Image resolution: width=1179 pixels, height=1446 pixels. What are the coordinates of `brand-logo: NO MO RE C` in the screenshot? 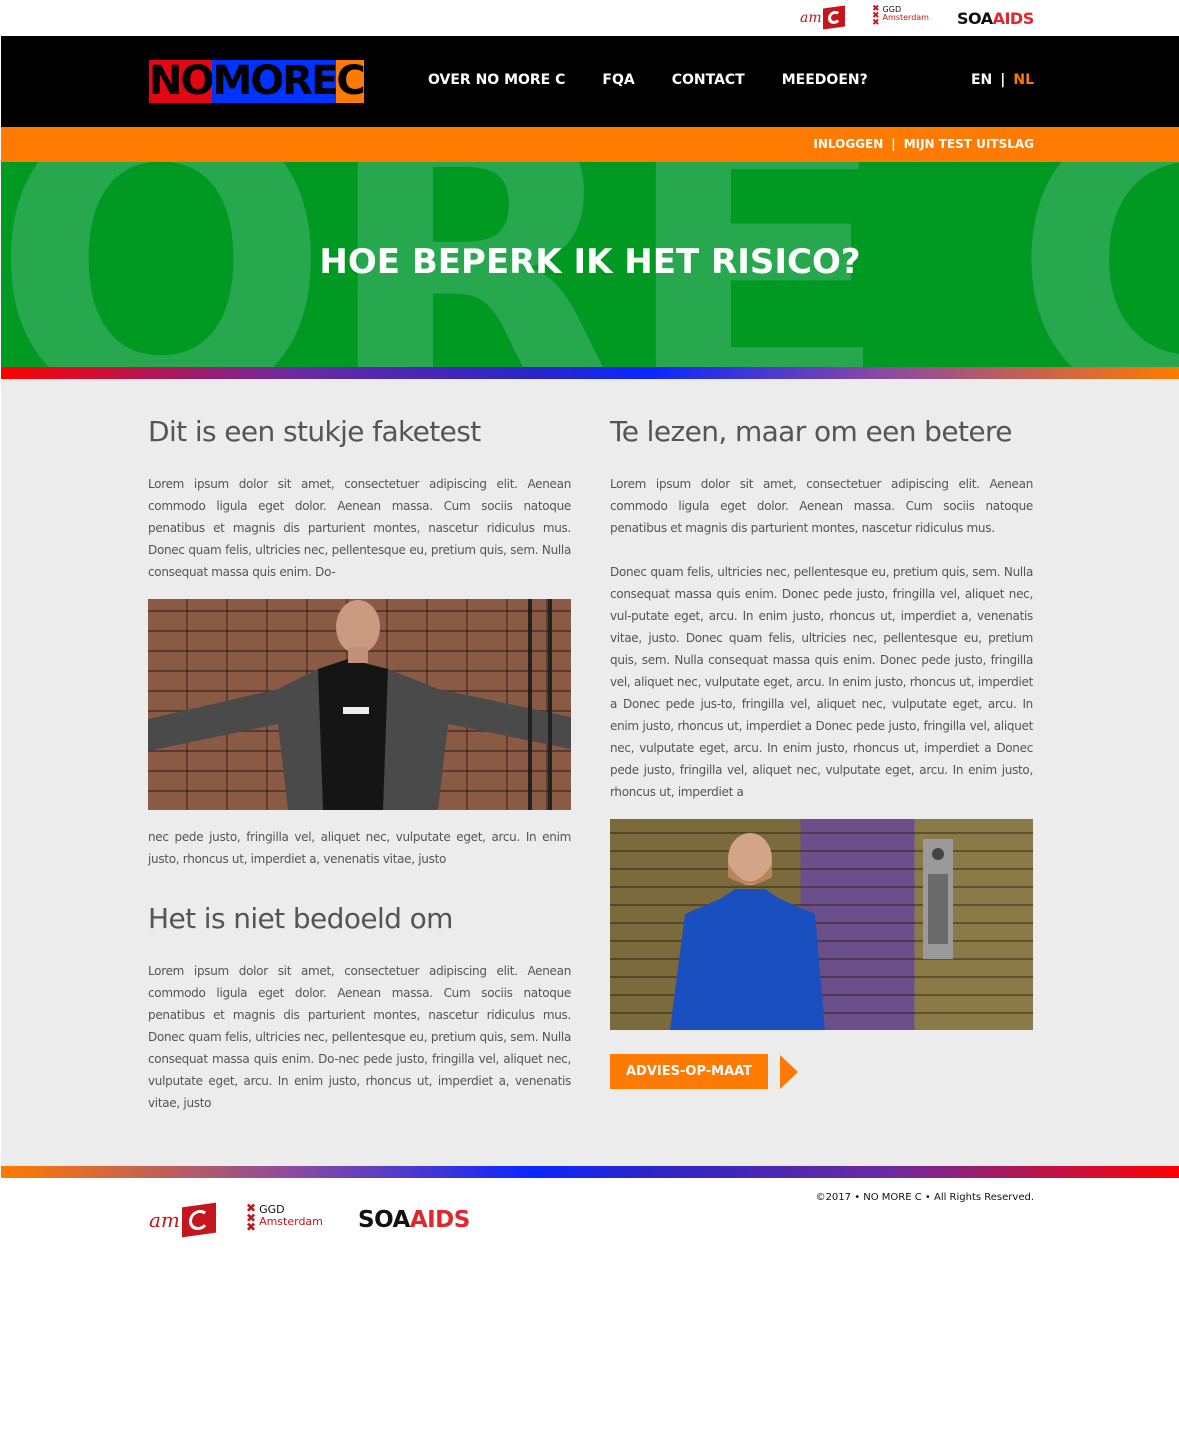 It's located at (257, 81).